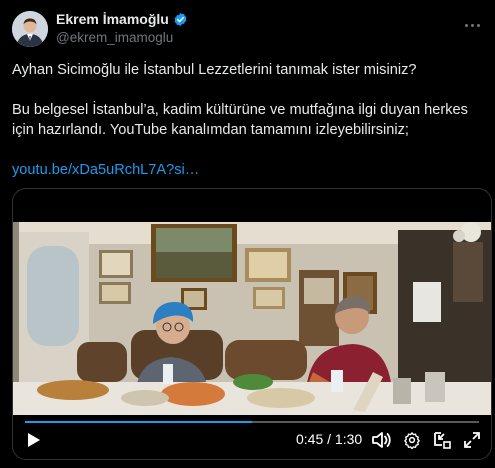  Describe the element at coordinates (30, 29) in the screenshot. I see `avatar` at that location.